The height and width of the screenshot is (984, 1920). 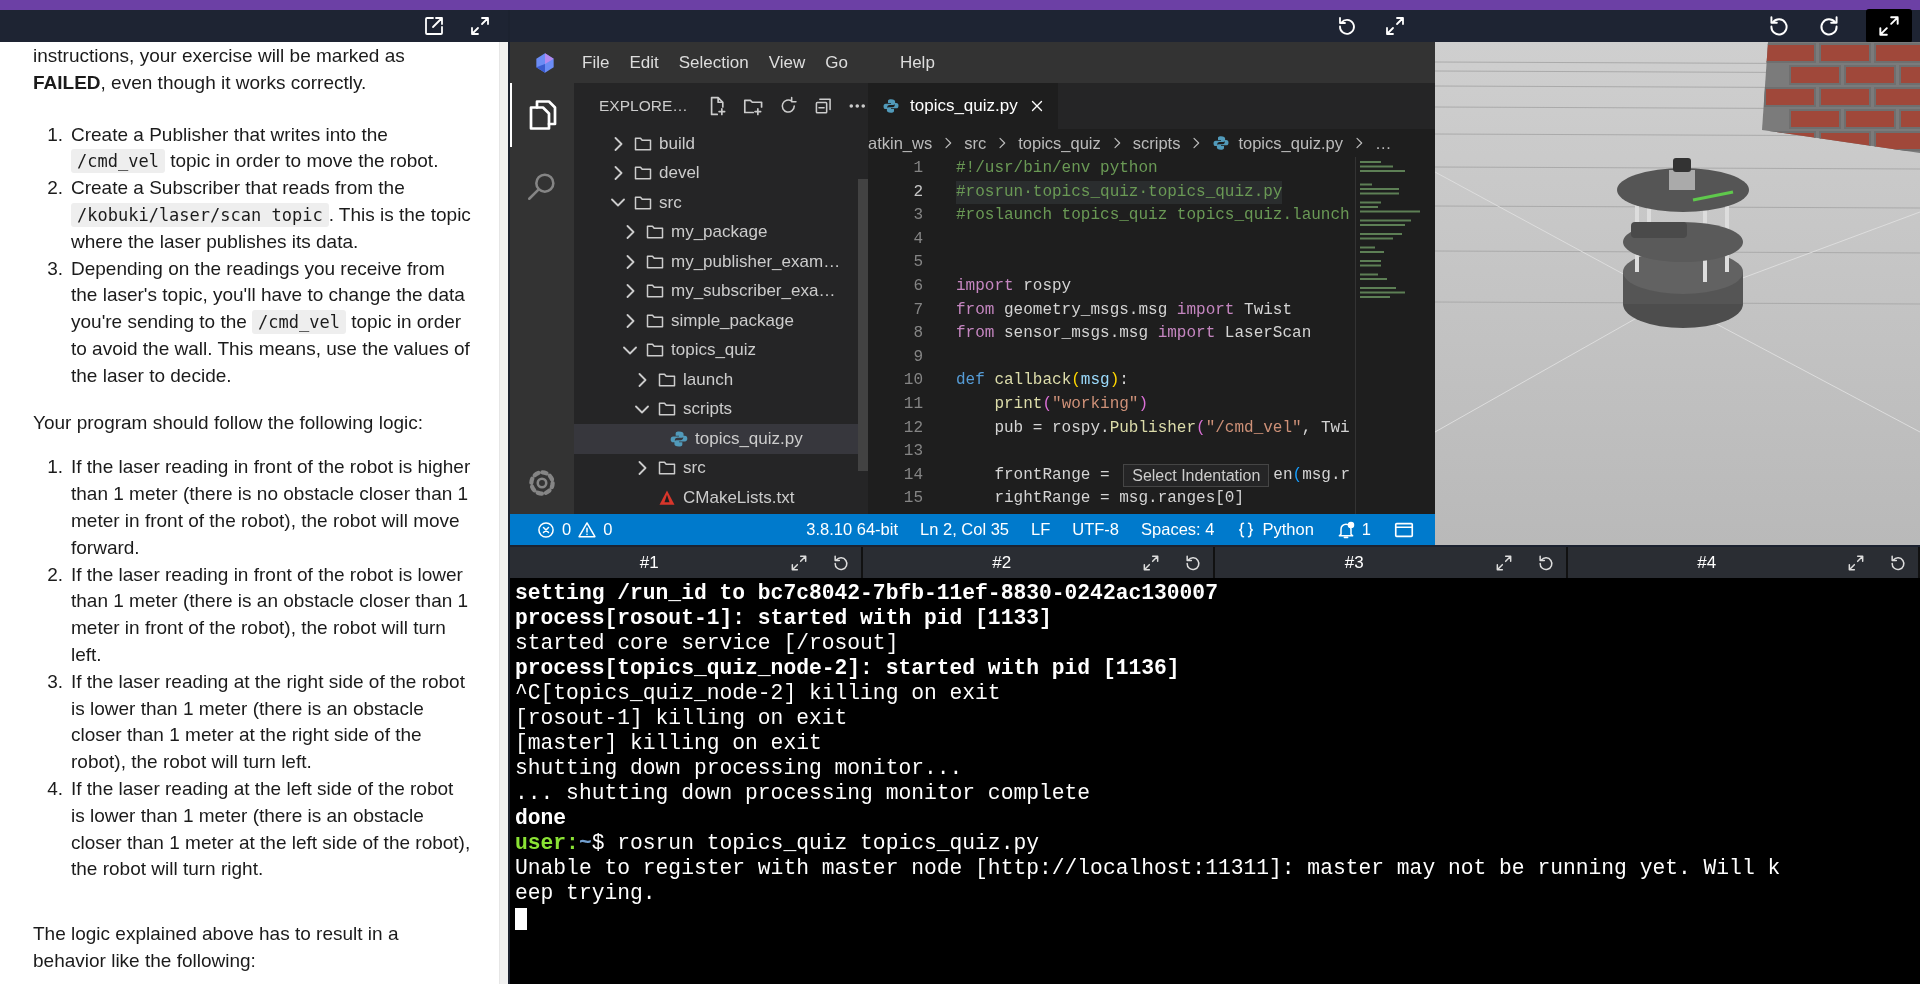 I want to click on code-line: en(msg.r, so click(x=1312, y=475).